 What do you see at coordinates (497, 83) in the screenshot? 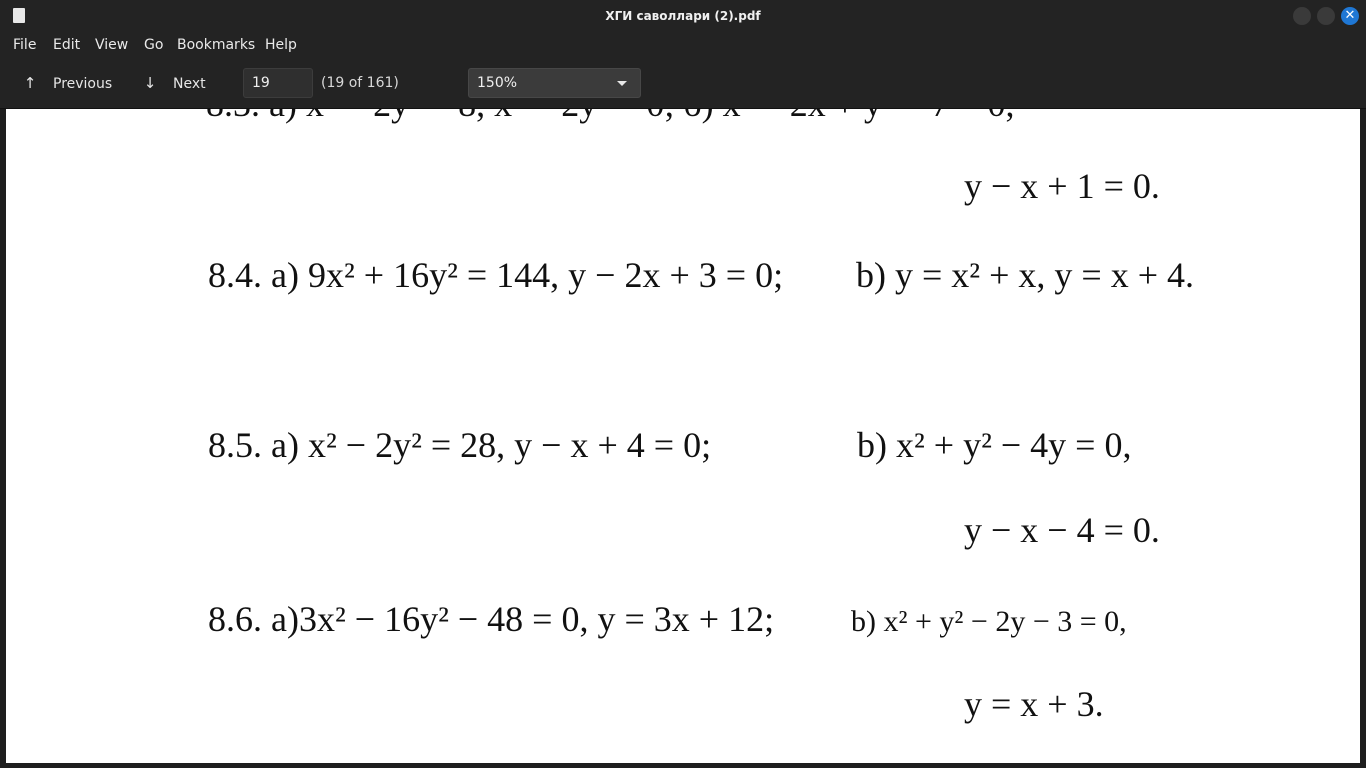
I see `zoom-value: 150%` at bounding box center [497, 83].